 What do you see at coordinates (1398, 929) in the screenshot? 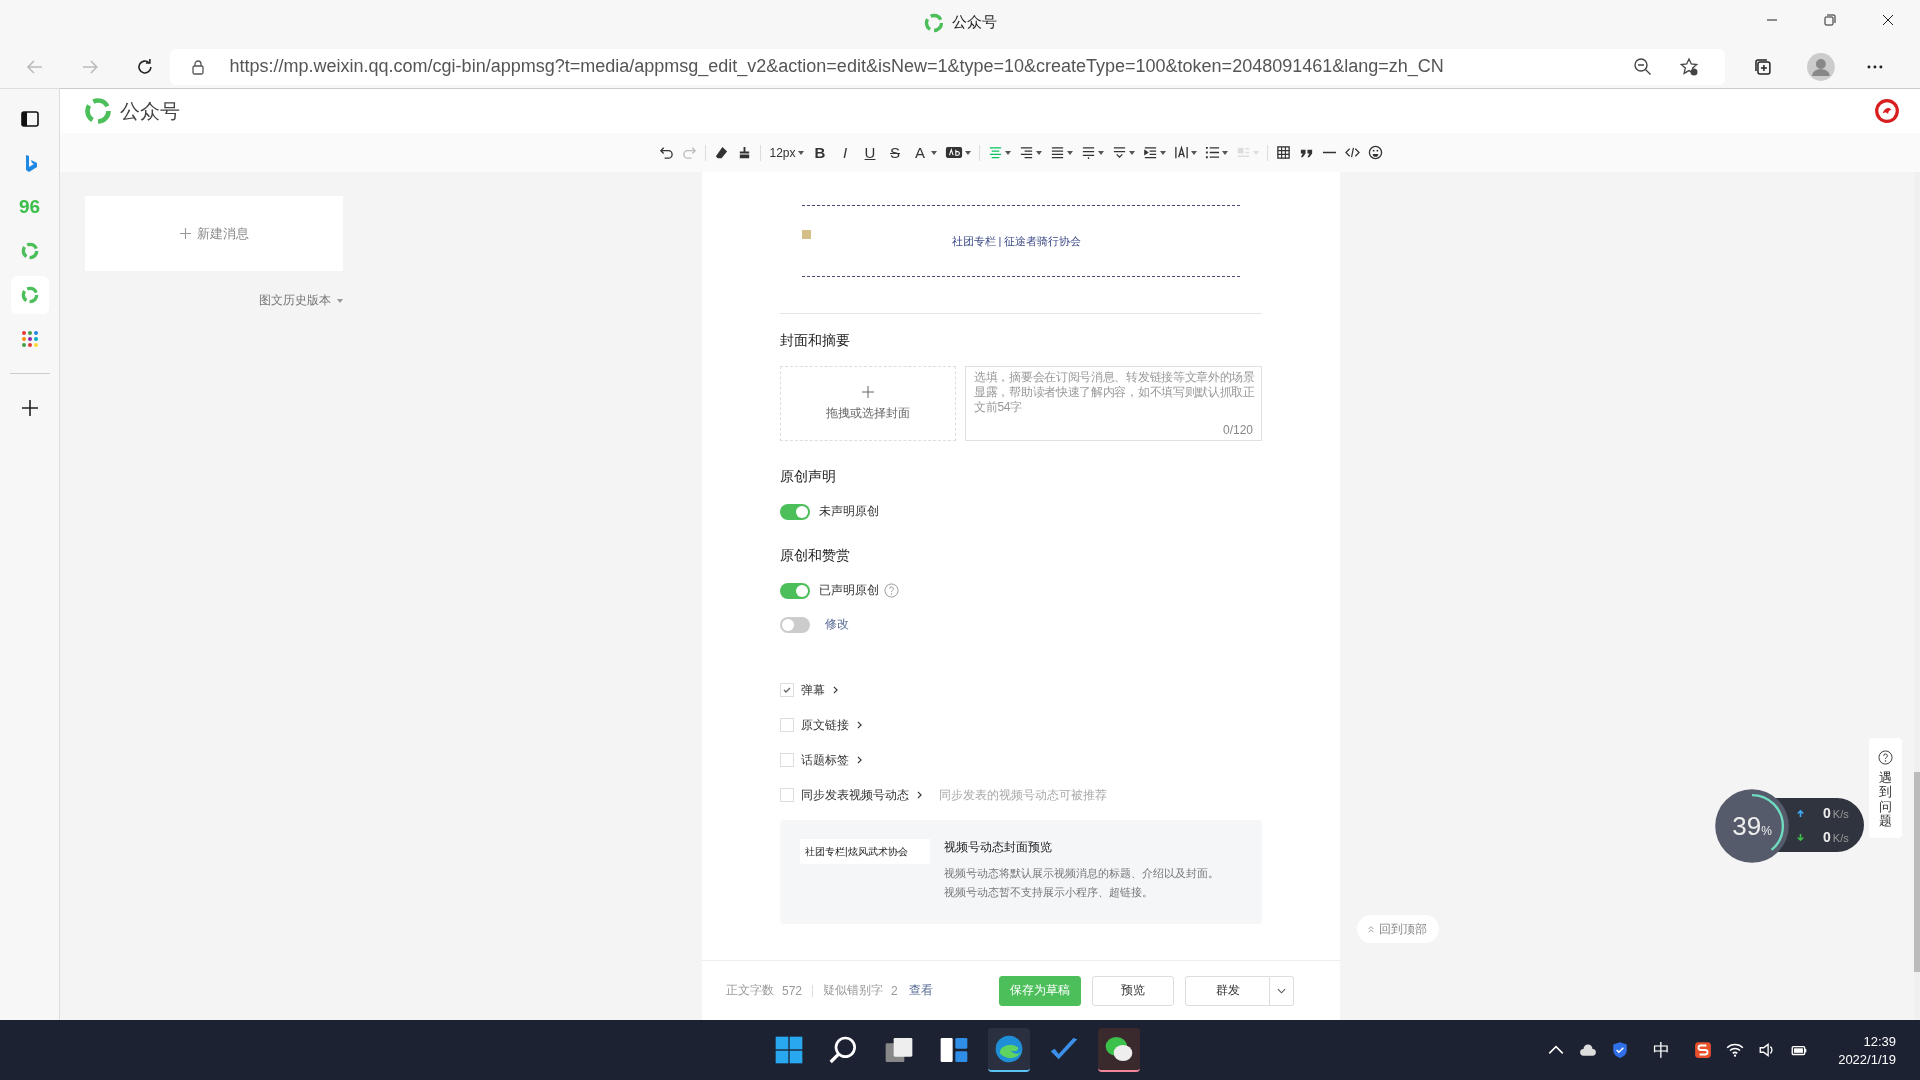
I see `back-to-top-button: 回到顶部` at bounding box center [1398, 929].